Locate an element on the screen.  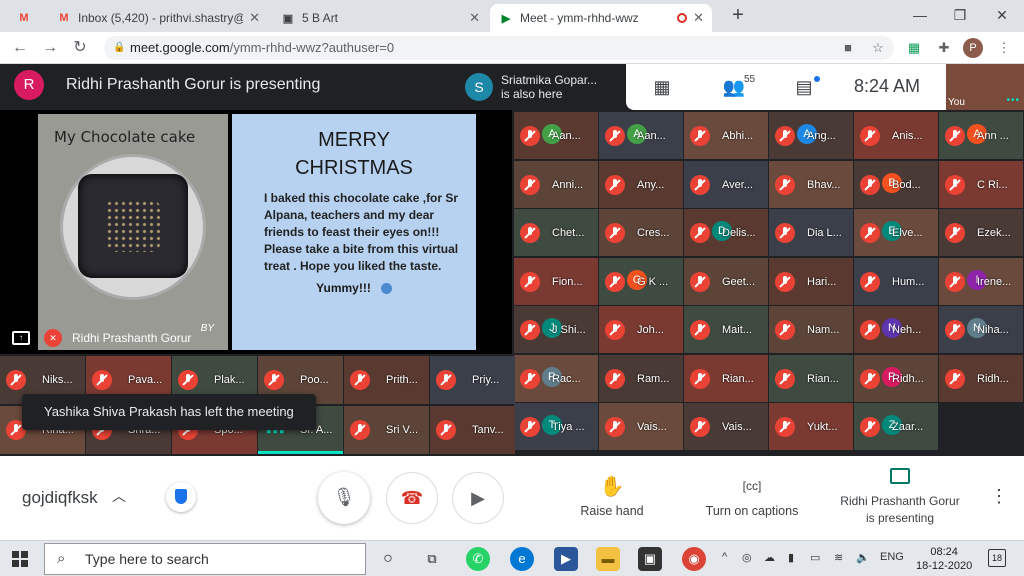
reload-icon: ↻ is located at coordinates (80, 48).